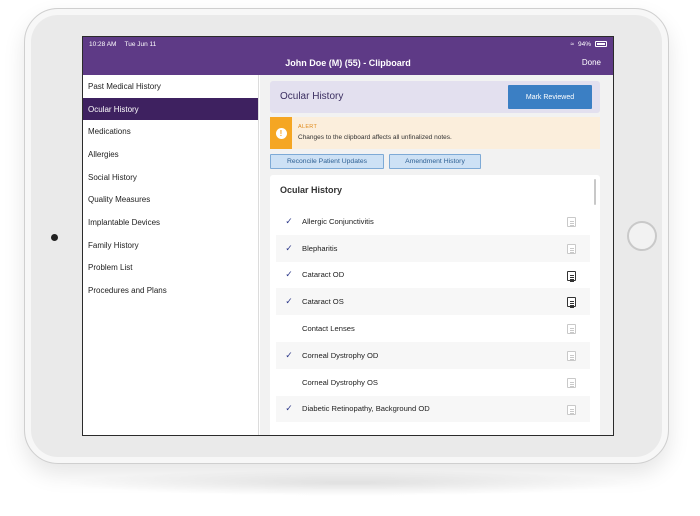 The image size is (700, 516). Describe the element at coordinates (591, 62) in the screenshot. I see `done-button: Done` at that location.